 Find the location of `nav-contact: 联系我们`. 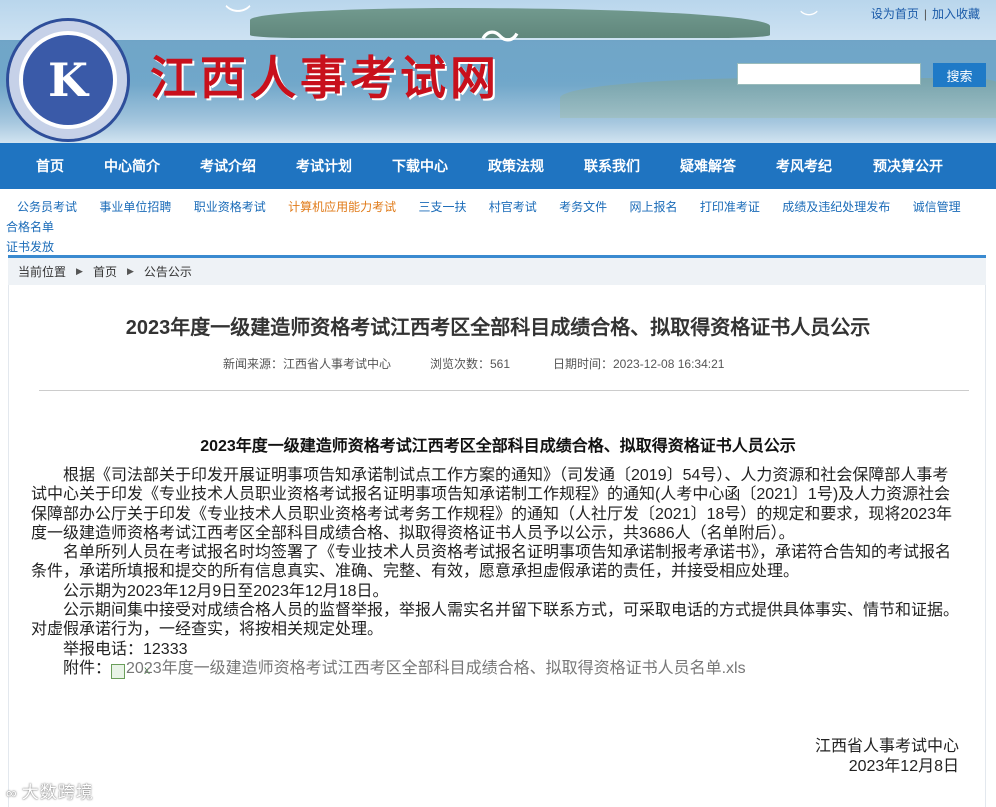

nav-contact: 联系我们 is located at coordinates (612, 166).